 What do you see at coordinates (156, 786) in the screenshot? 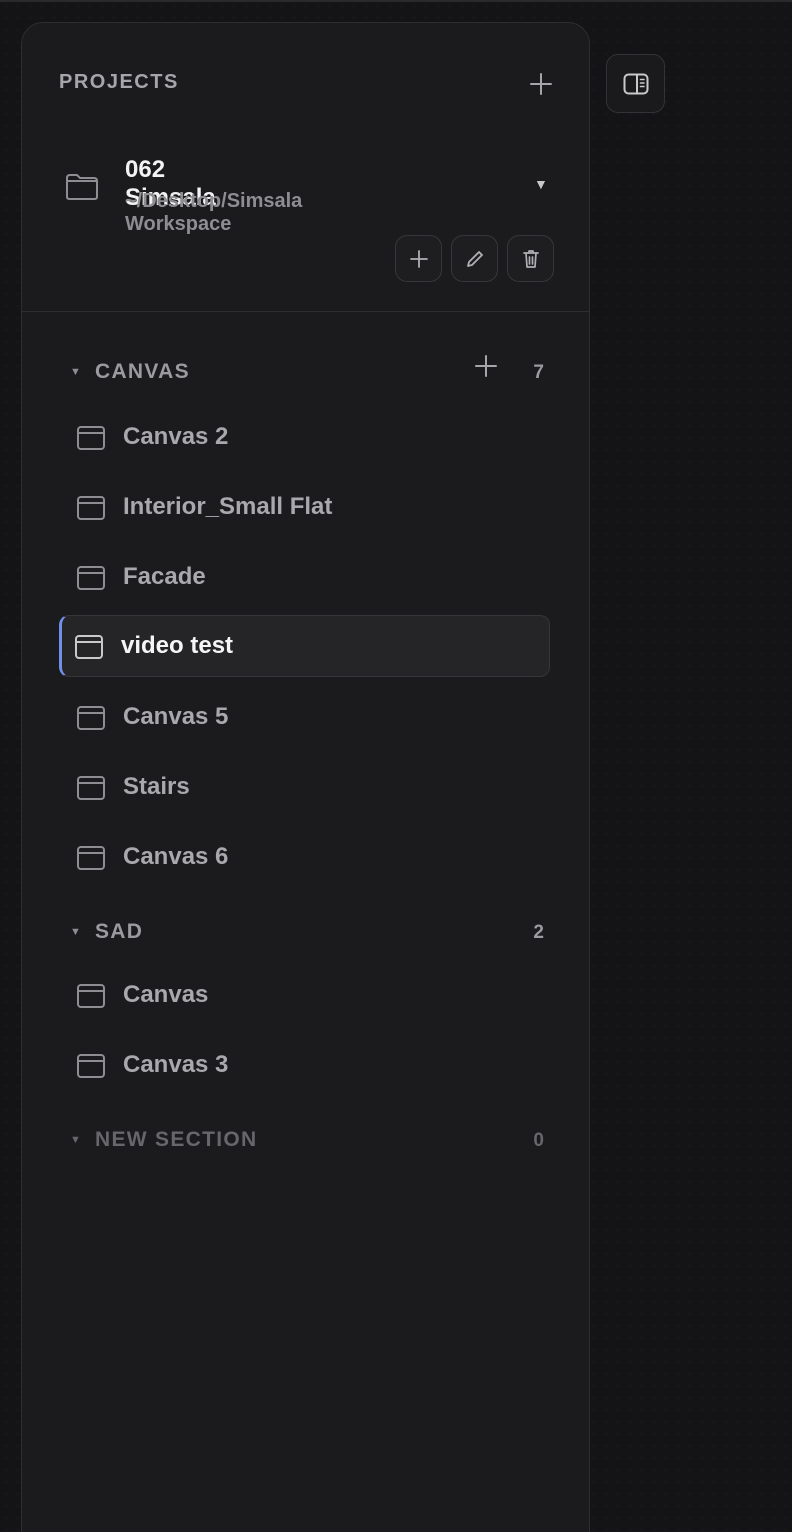
I see `canvas-item-label: Stairs` at bounding box center [156, 786].